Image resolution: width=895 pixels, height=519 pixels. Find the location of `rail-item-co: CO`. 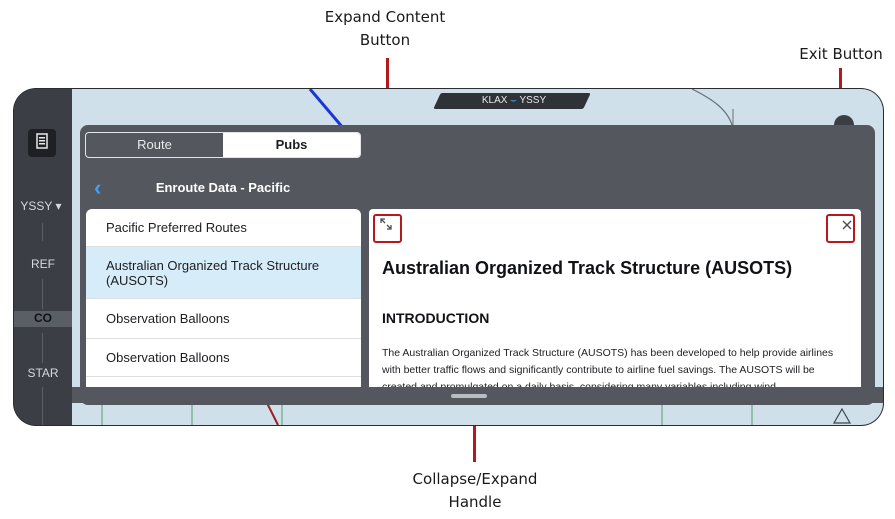

rail-item-co: CO is located at coordinates (43, 319).